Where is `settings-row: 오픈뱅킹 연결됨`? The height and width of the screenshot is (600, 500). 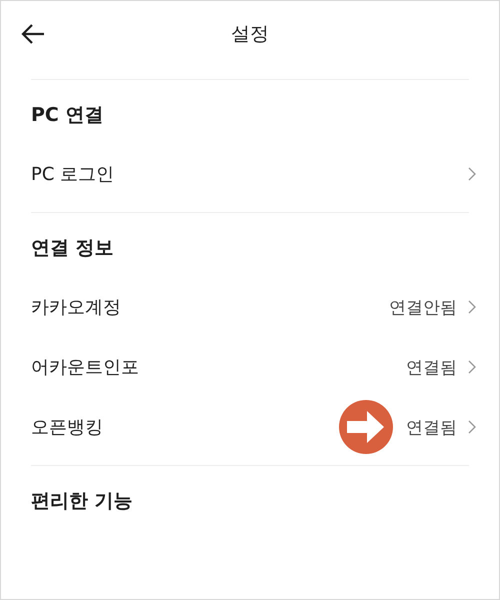 settings-row: 오픈뱅킹 연결됨 is located at coordinates (250, 427).